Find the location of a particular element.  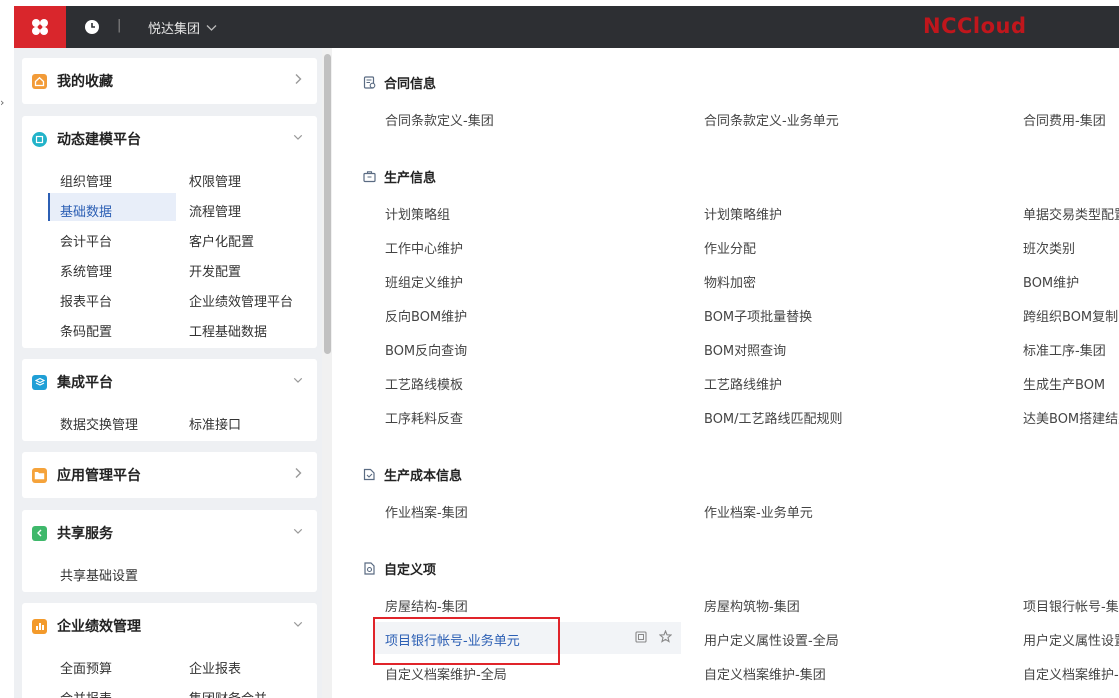

menu-item: 作业档案-业务单元 is located at coordinates (758, 511).